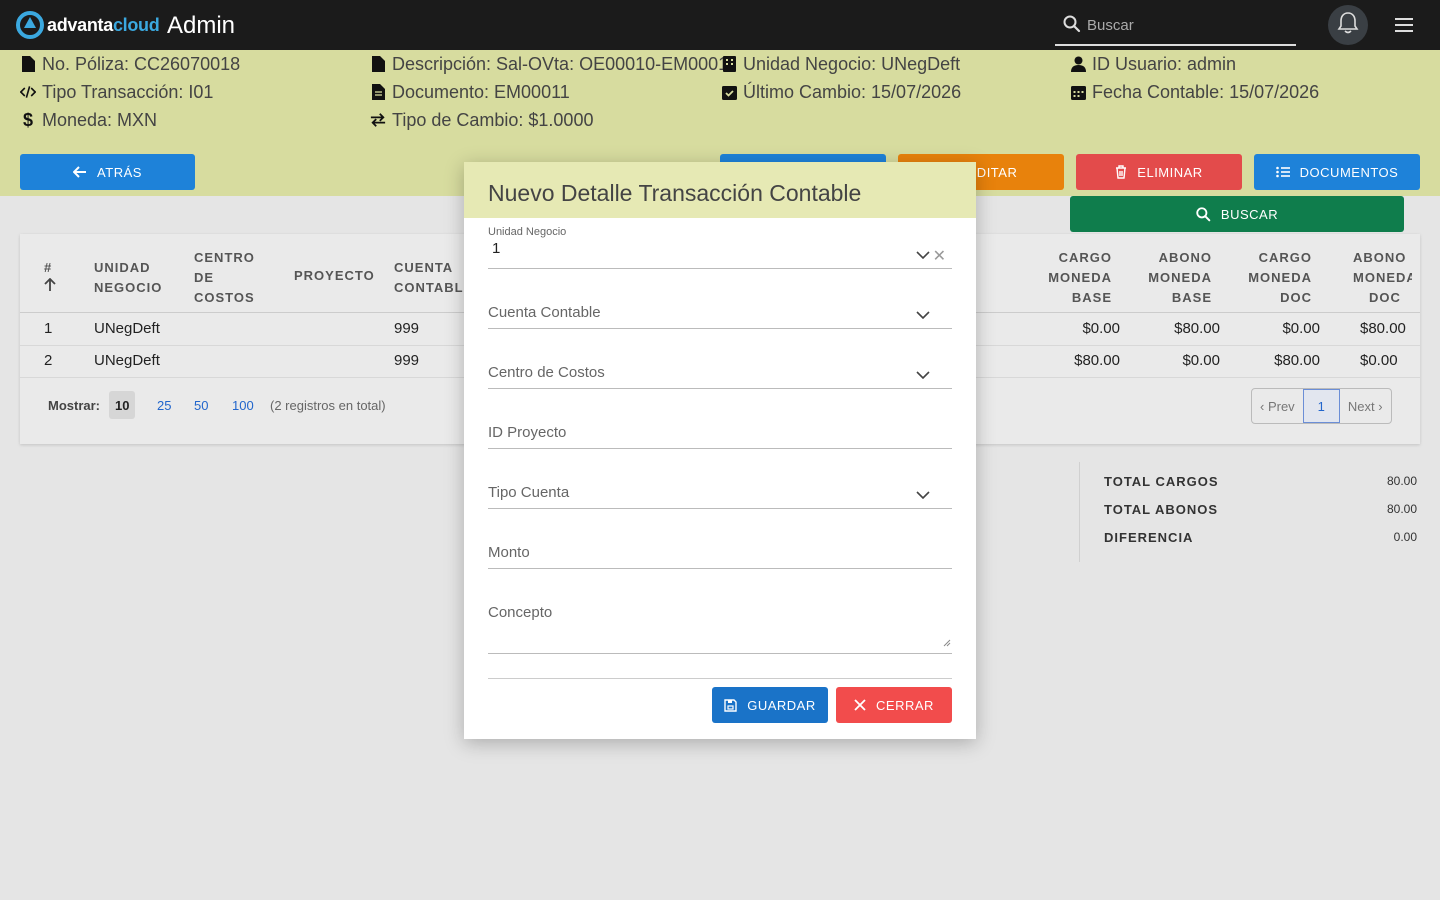  I want to click on cell-abono-base: $0.00, so click(1201, 360).